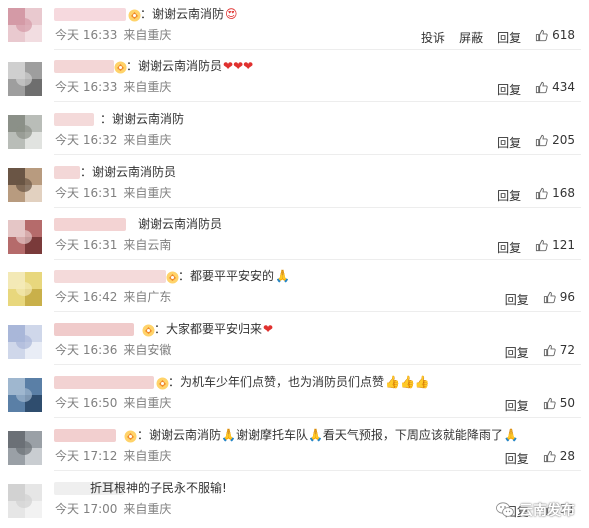 This screenshot has height=528, width=589. Describe the element at coordinates (142, 119) in the screenshot. I see `comment-text: ：谢谢云南消防` at that location.